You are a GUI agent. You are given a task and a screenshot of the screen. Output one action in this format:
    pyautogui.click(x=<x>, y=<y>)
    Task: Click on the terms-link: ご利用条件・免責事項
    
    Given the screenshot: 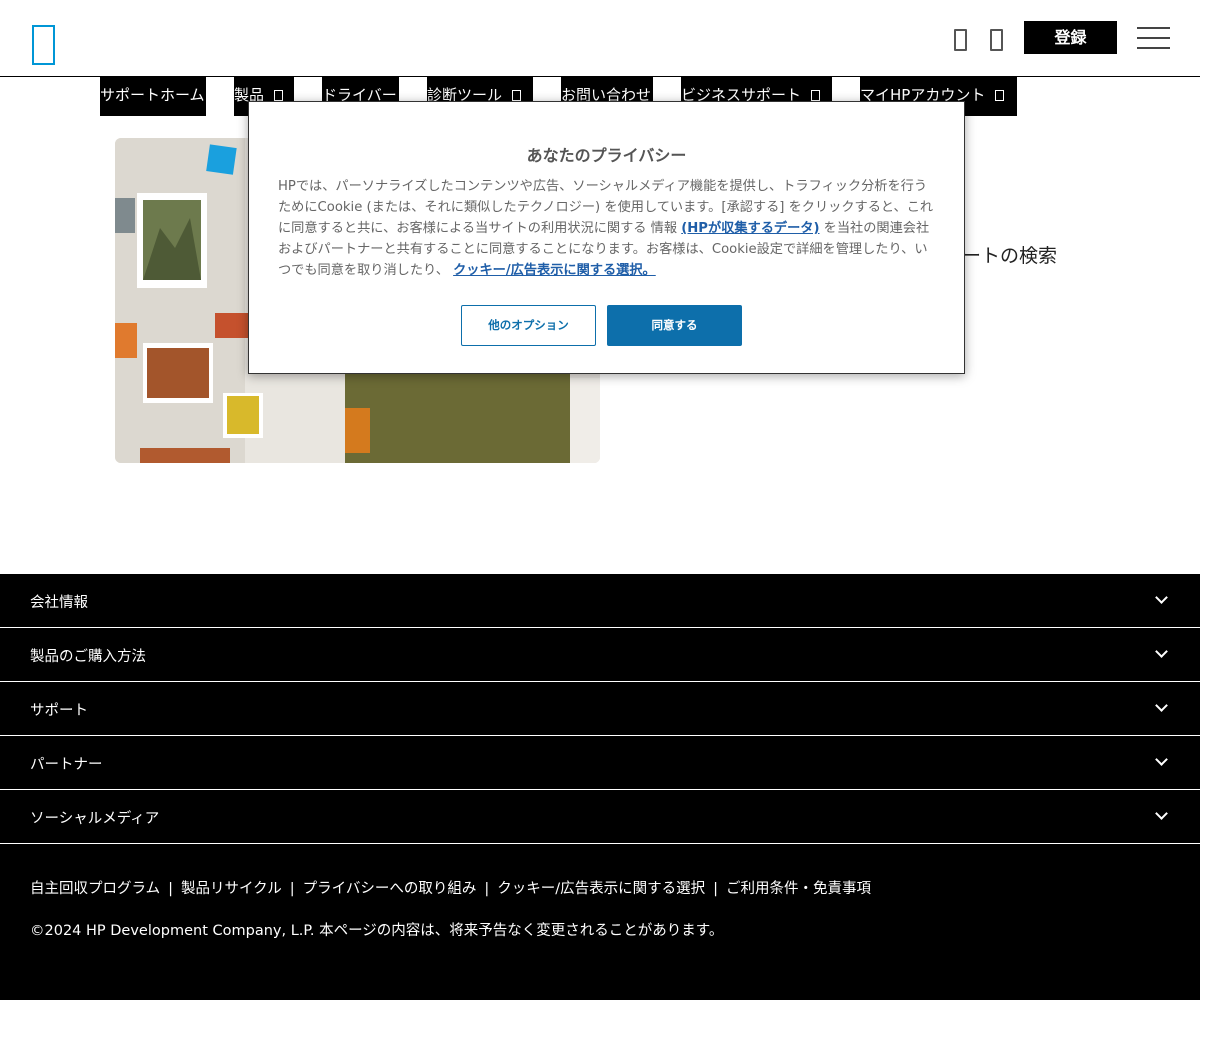 What is the action you would take?
    pyautogui.click(x=798, y=889)
    